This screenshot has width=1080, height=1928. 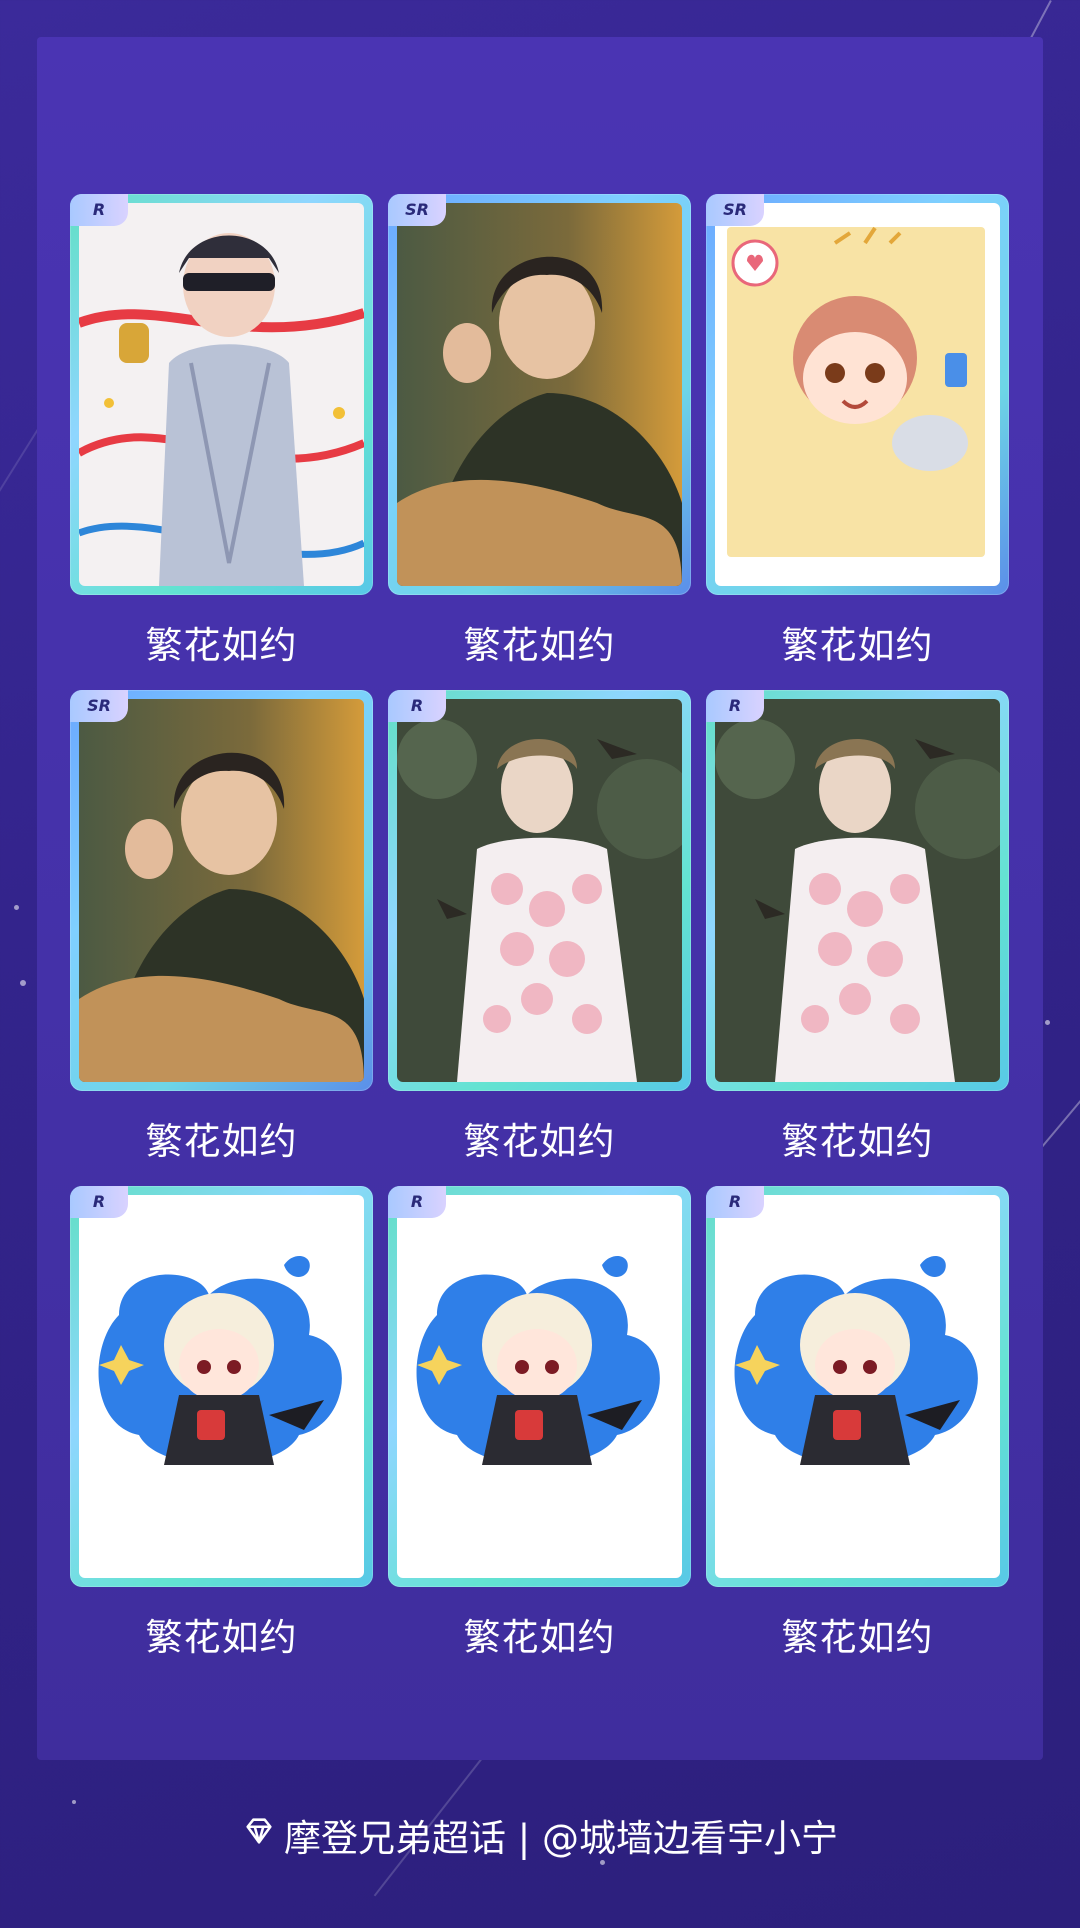 I want to click on footer-text: 摩登兄弟超话 | @城墙边看宇小宁, so click(x=561, y=1838).